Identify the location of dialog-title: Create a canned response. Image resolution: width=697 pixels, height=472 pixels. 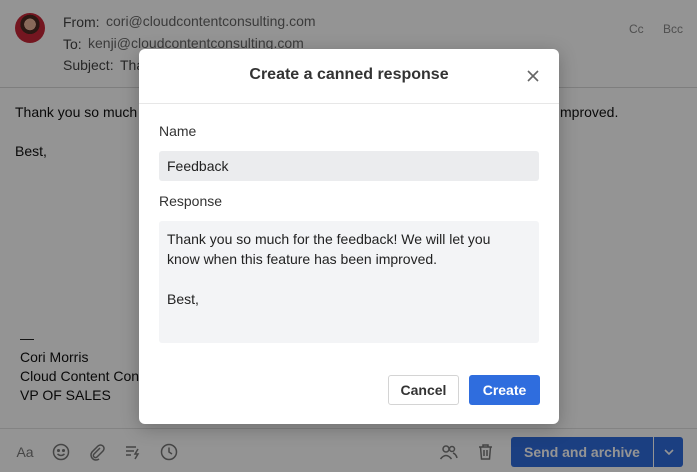
(349, 74).